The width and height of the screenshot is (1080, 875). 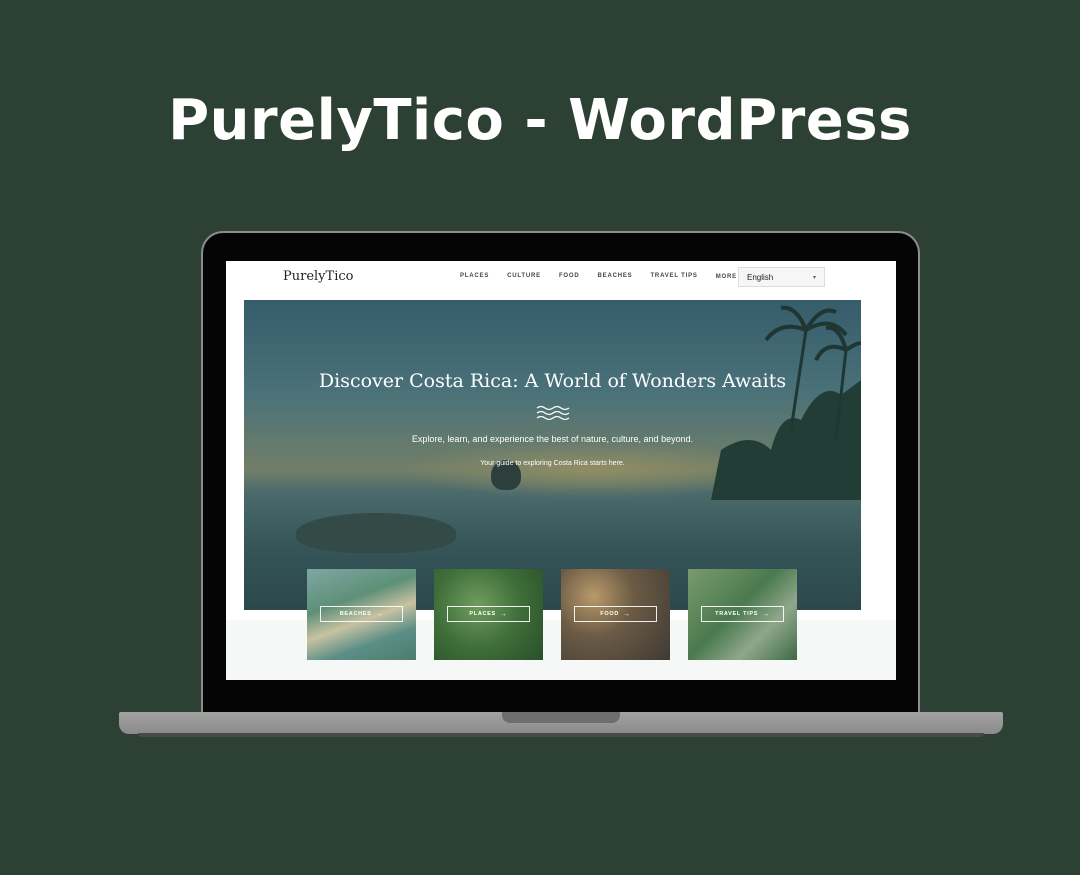 What do you see at coordinates (781, 277) in the screenshot?
I see `language-select: English ▾` at bounding box center [781, 277].